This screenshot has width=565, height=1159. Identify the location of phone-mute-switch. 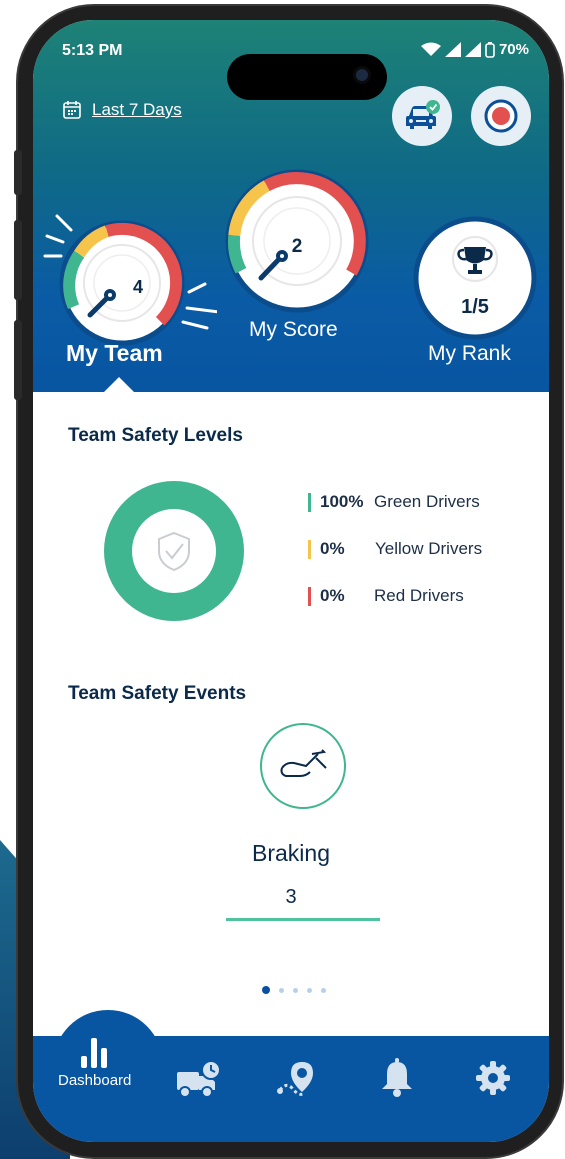
(18, 172).